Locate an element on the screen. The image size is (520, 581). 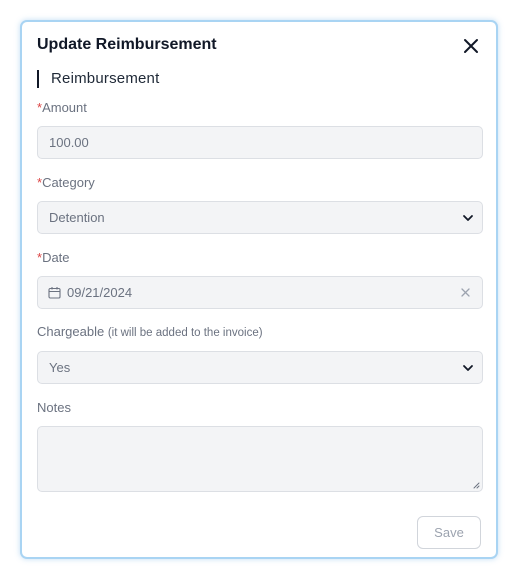
category-label: *Category is located at coordinates (66, 182).